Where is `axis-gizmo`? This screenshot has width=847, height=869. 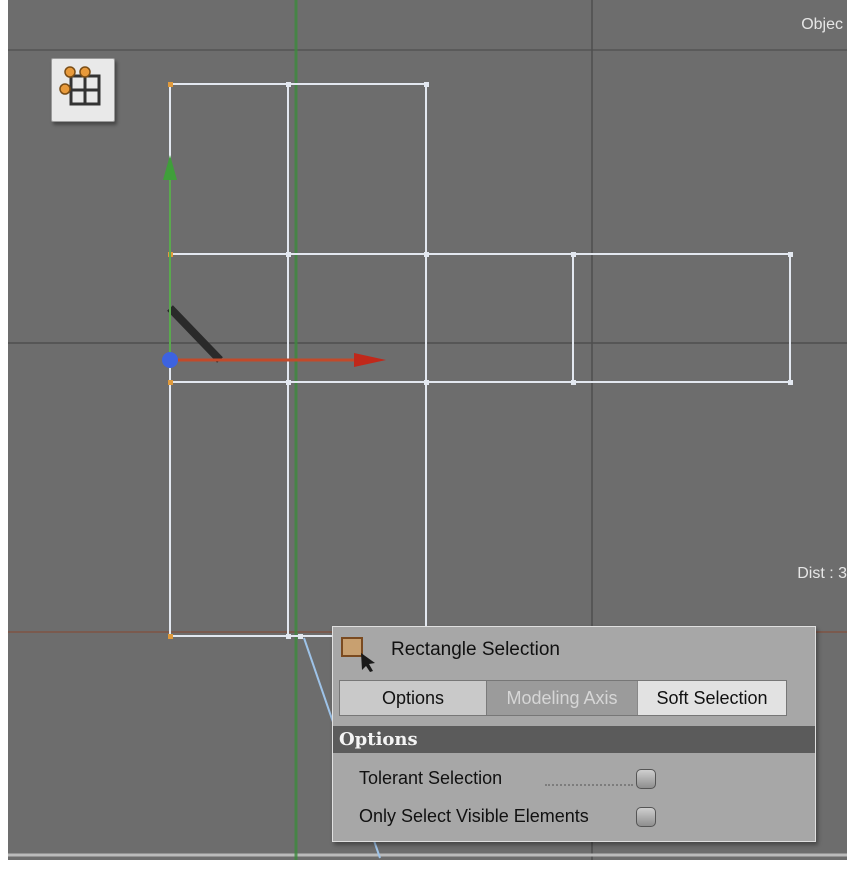
axis-gizmo is located at coordinates (274, 261).